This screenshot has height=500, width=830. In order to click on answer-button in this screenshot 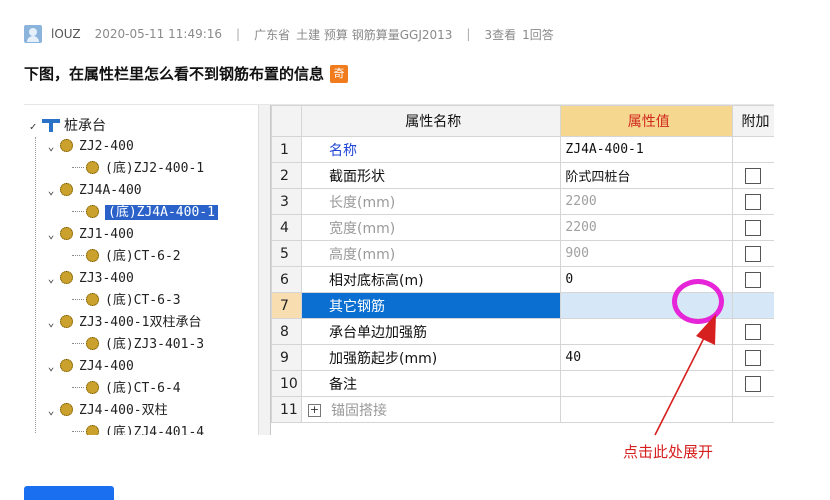, I will do `click(69, 493)`.